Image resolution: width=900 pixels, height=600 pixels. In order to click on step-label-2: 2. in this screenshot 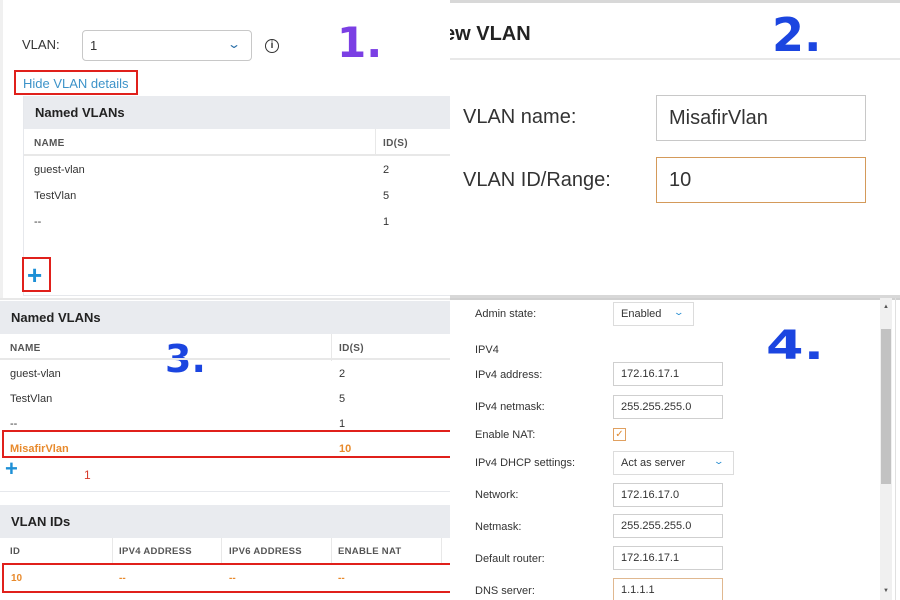, I will do `click(797, 35)`.